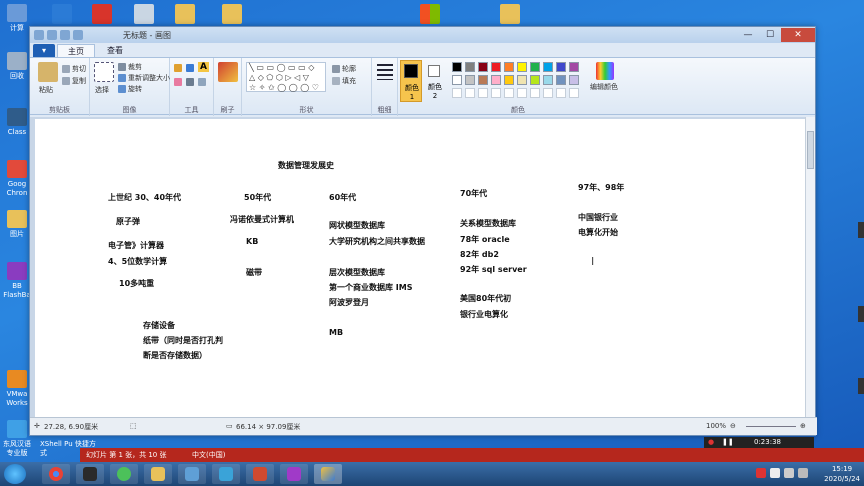 The image size is (864, 486). What do you see at coordinates (798, 35) in the screenshot?
I see `close-button: ✕` at bounding box center [798, 35].